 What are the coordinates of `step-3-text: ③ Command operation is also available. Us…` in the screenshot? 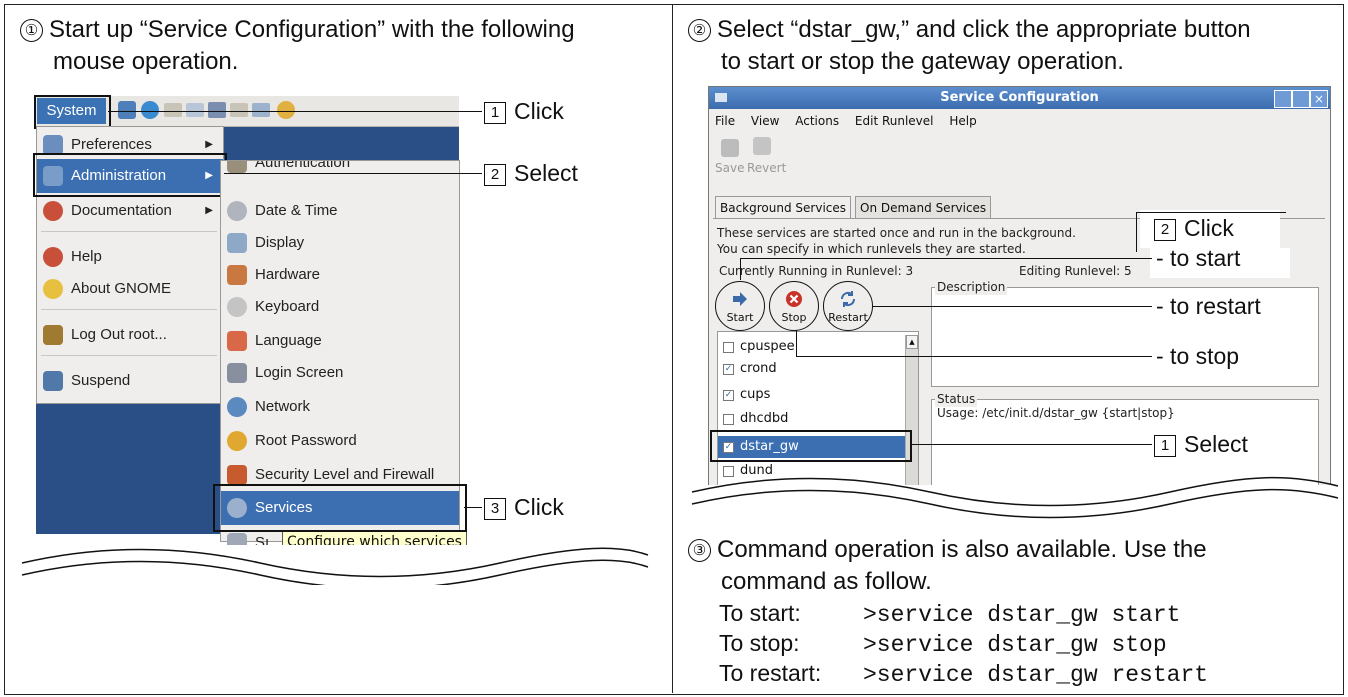 It's located at (947, 566).